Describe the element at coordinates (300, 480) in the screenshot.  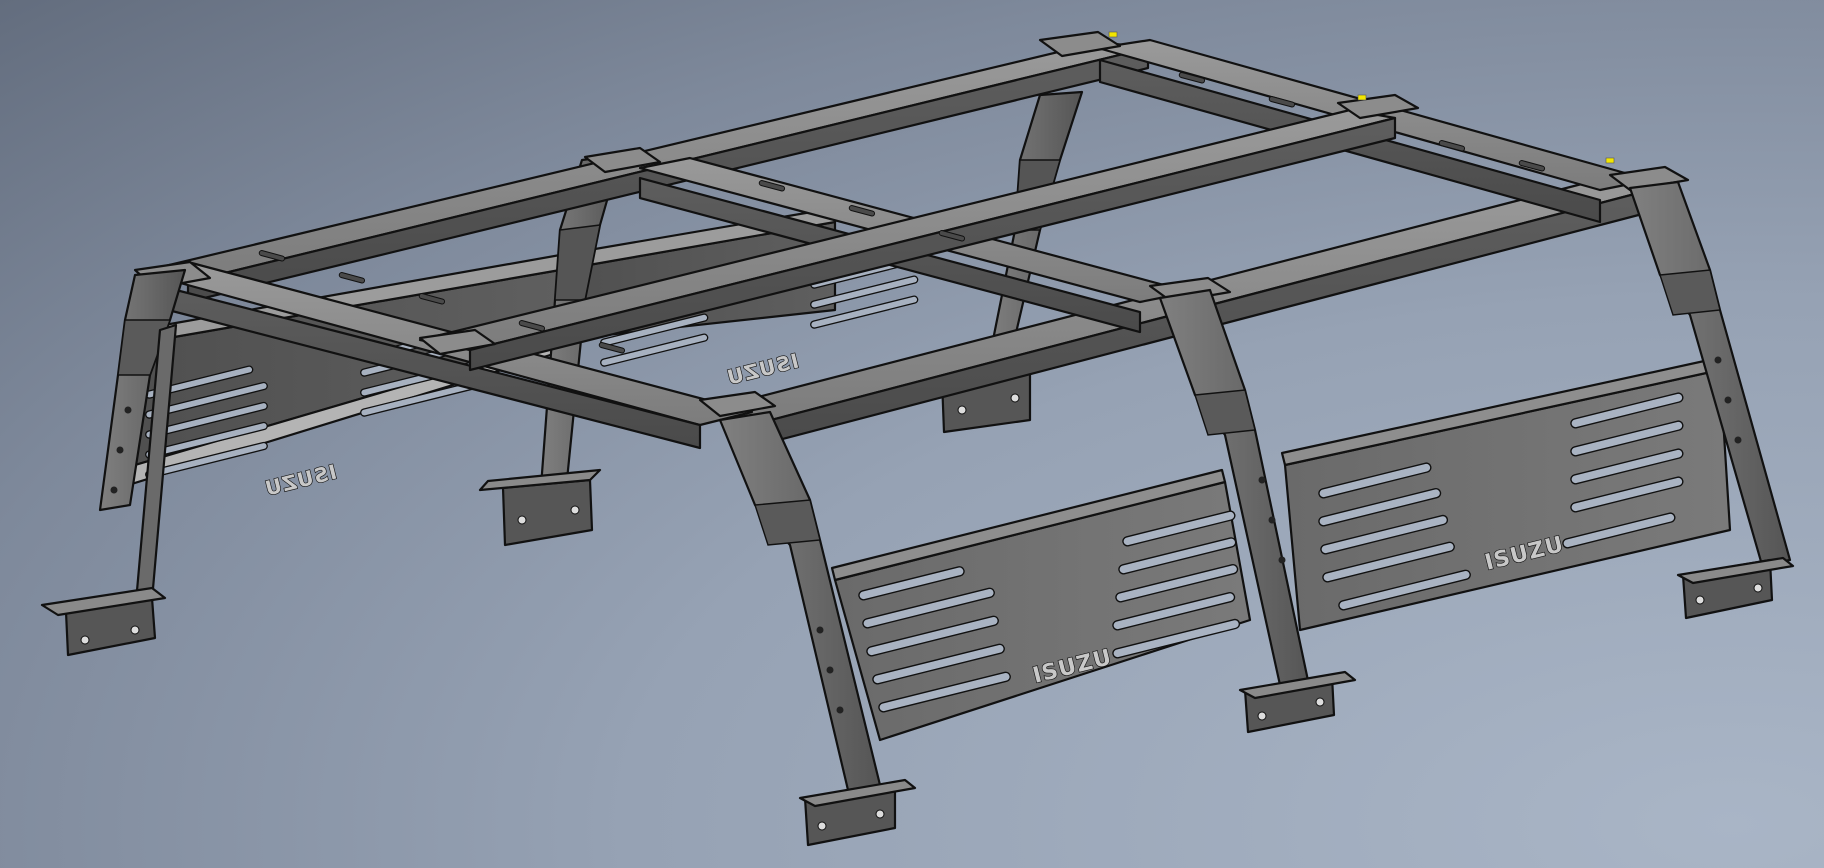
I see `rear-left-panel-logo: ISUZU` at that location.